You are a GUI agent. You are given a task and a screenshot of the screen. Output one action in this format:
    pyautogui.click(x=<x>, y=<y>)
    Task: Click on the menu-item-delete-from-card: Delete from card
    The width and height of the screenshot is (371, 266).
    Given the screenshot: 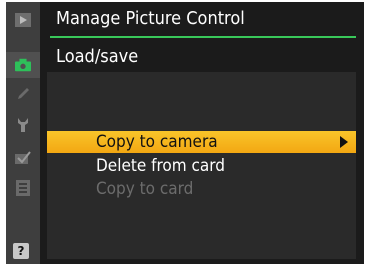 What is the action you would take?
    pyautogui.click(x=201, y=166)
    